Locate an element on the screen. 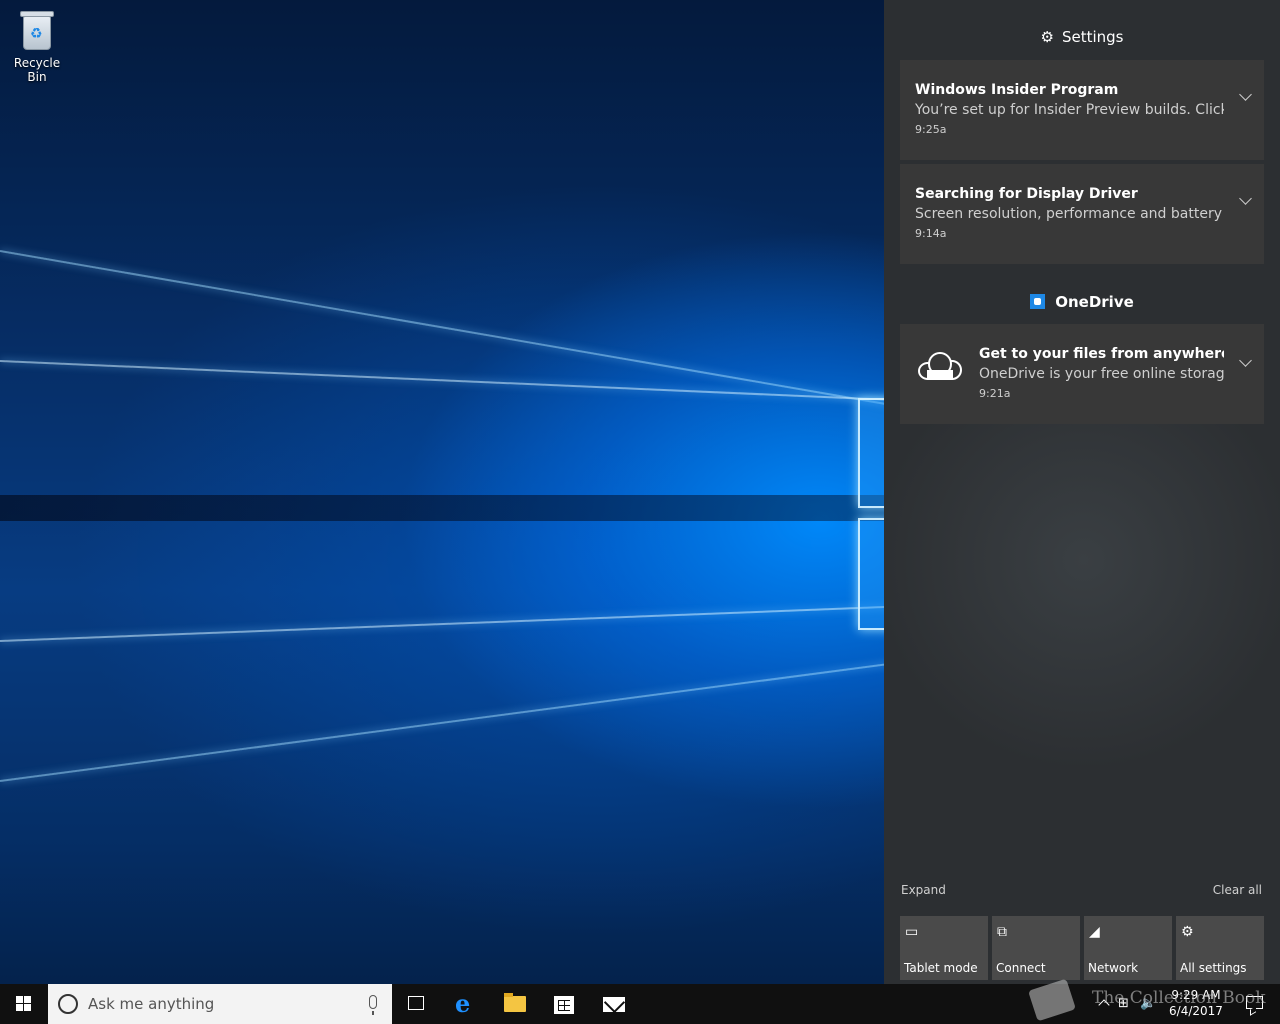 This screenshot has width=1280, height=1024. notification-time: 9:25a is located at coordinates (931, 129).